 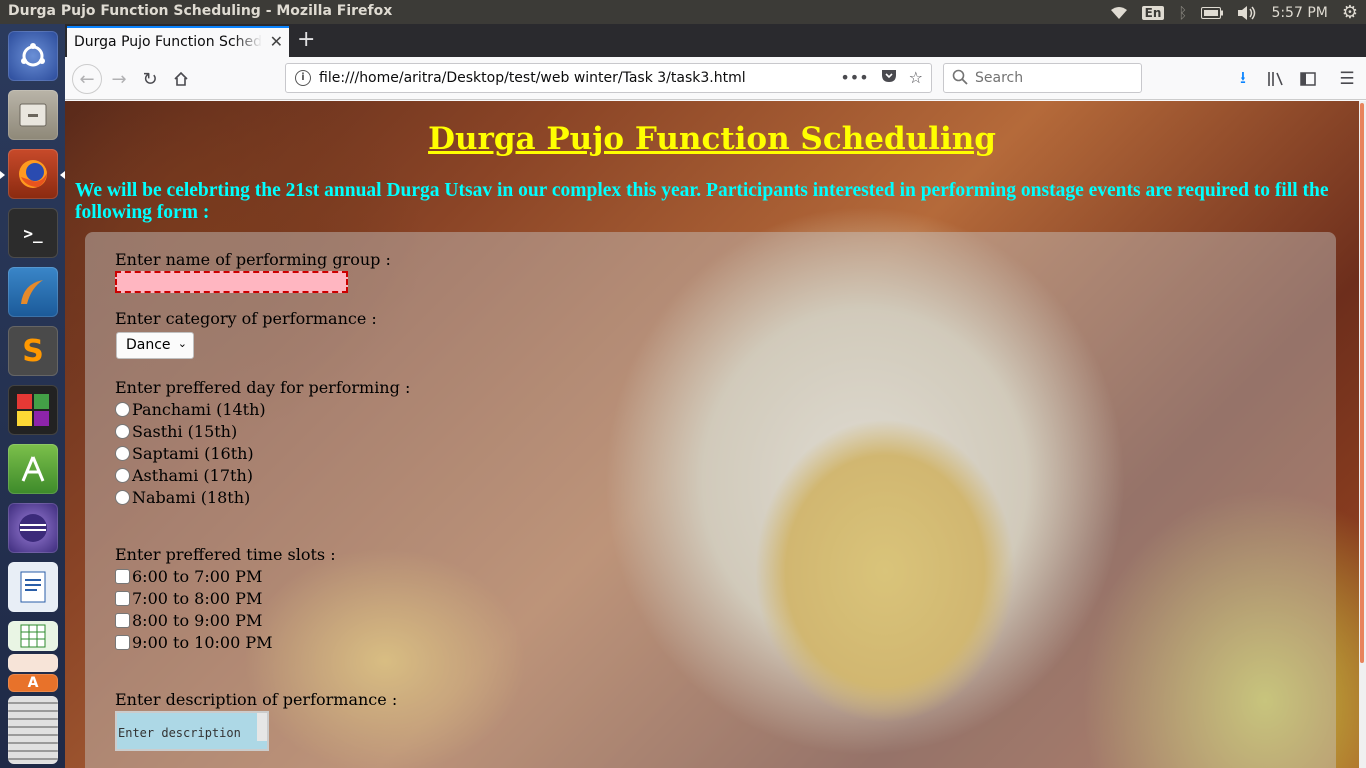 I want to click on libreoffice-impress-icon, so click(x=33, y=663).